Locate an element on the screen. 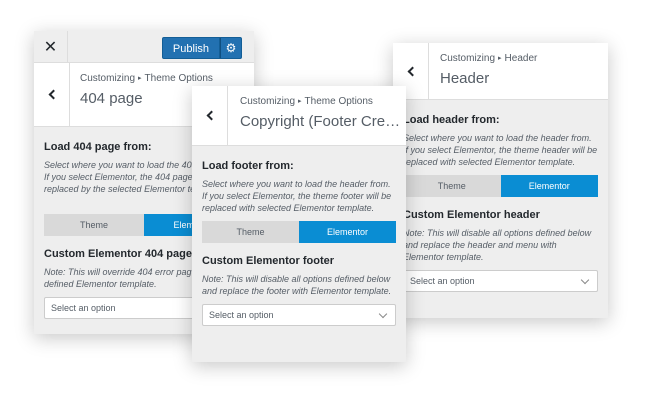 The width and height of the screenshot is (650, 412). page-title: Header is located at coordinates (465, 78).